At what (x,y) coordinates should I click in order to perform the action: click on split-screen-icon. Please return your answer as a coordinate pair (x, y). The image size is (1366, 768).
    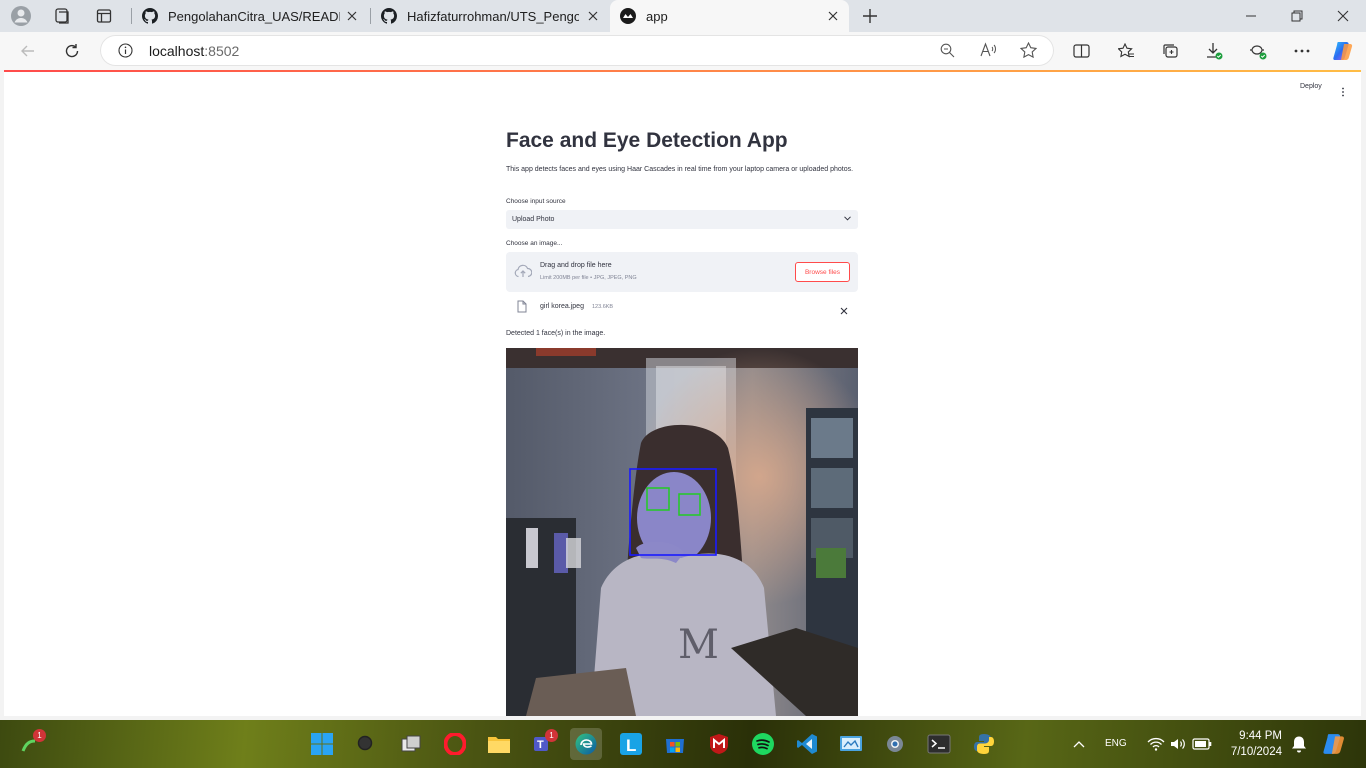
    Looking at the image, I should click on (1081, 51).